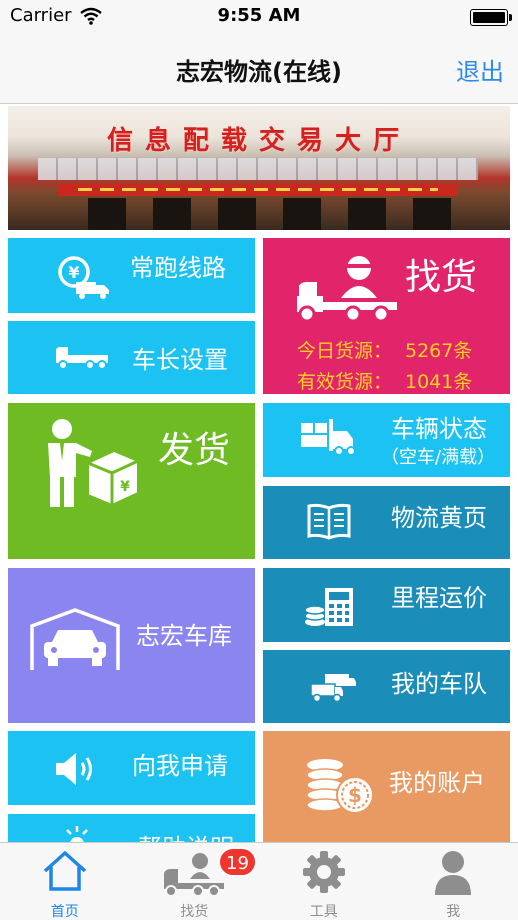 Image resolution: width=518 pixels, height=920 pixels. Describe the element at coordinates (437, 783) in the screenshot. I see `tile-my-account-label: 我的账户` at that location.